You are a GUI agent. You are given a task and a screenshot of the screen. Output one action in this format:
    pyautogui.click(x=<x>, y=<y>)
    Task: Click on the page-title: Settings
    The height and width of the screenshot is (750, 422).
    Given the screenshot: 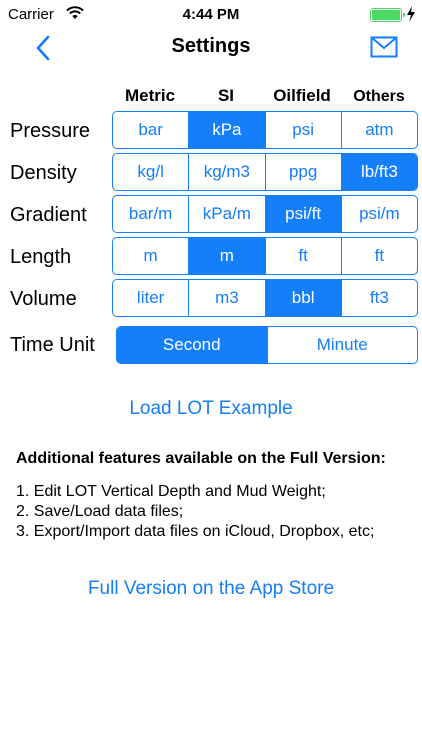 What is the action you would take?
    pyautogui.click(x=211, y=46)
    